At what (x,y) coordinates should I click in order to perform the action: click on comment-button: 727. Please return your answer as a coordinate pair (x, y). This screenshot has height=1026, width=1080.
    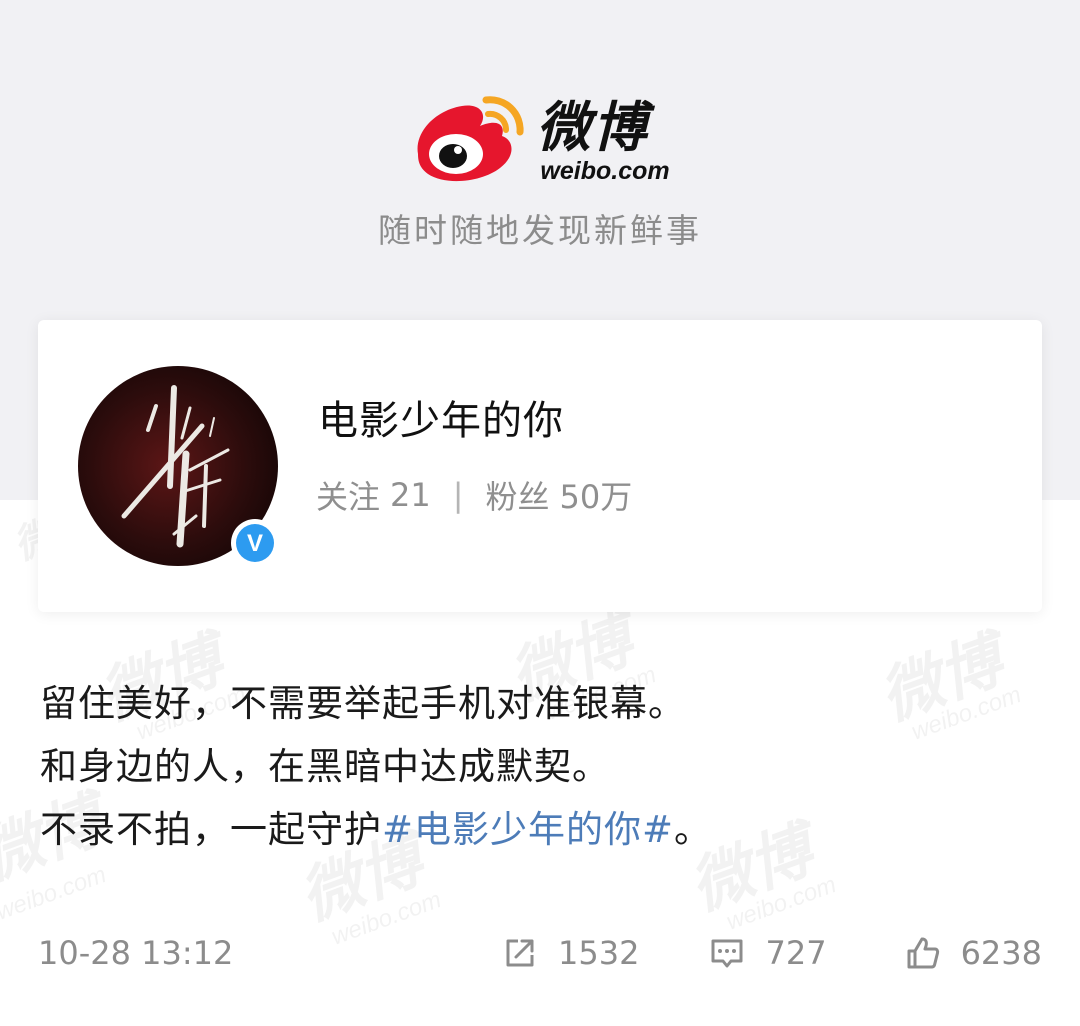
    Looking at the image, I should click on (768, 953).